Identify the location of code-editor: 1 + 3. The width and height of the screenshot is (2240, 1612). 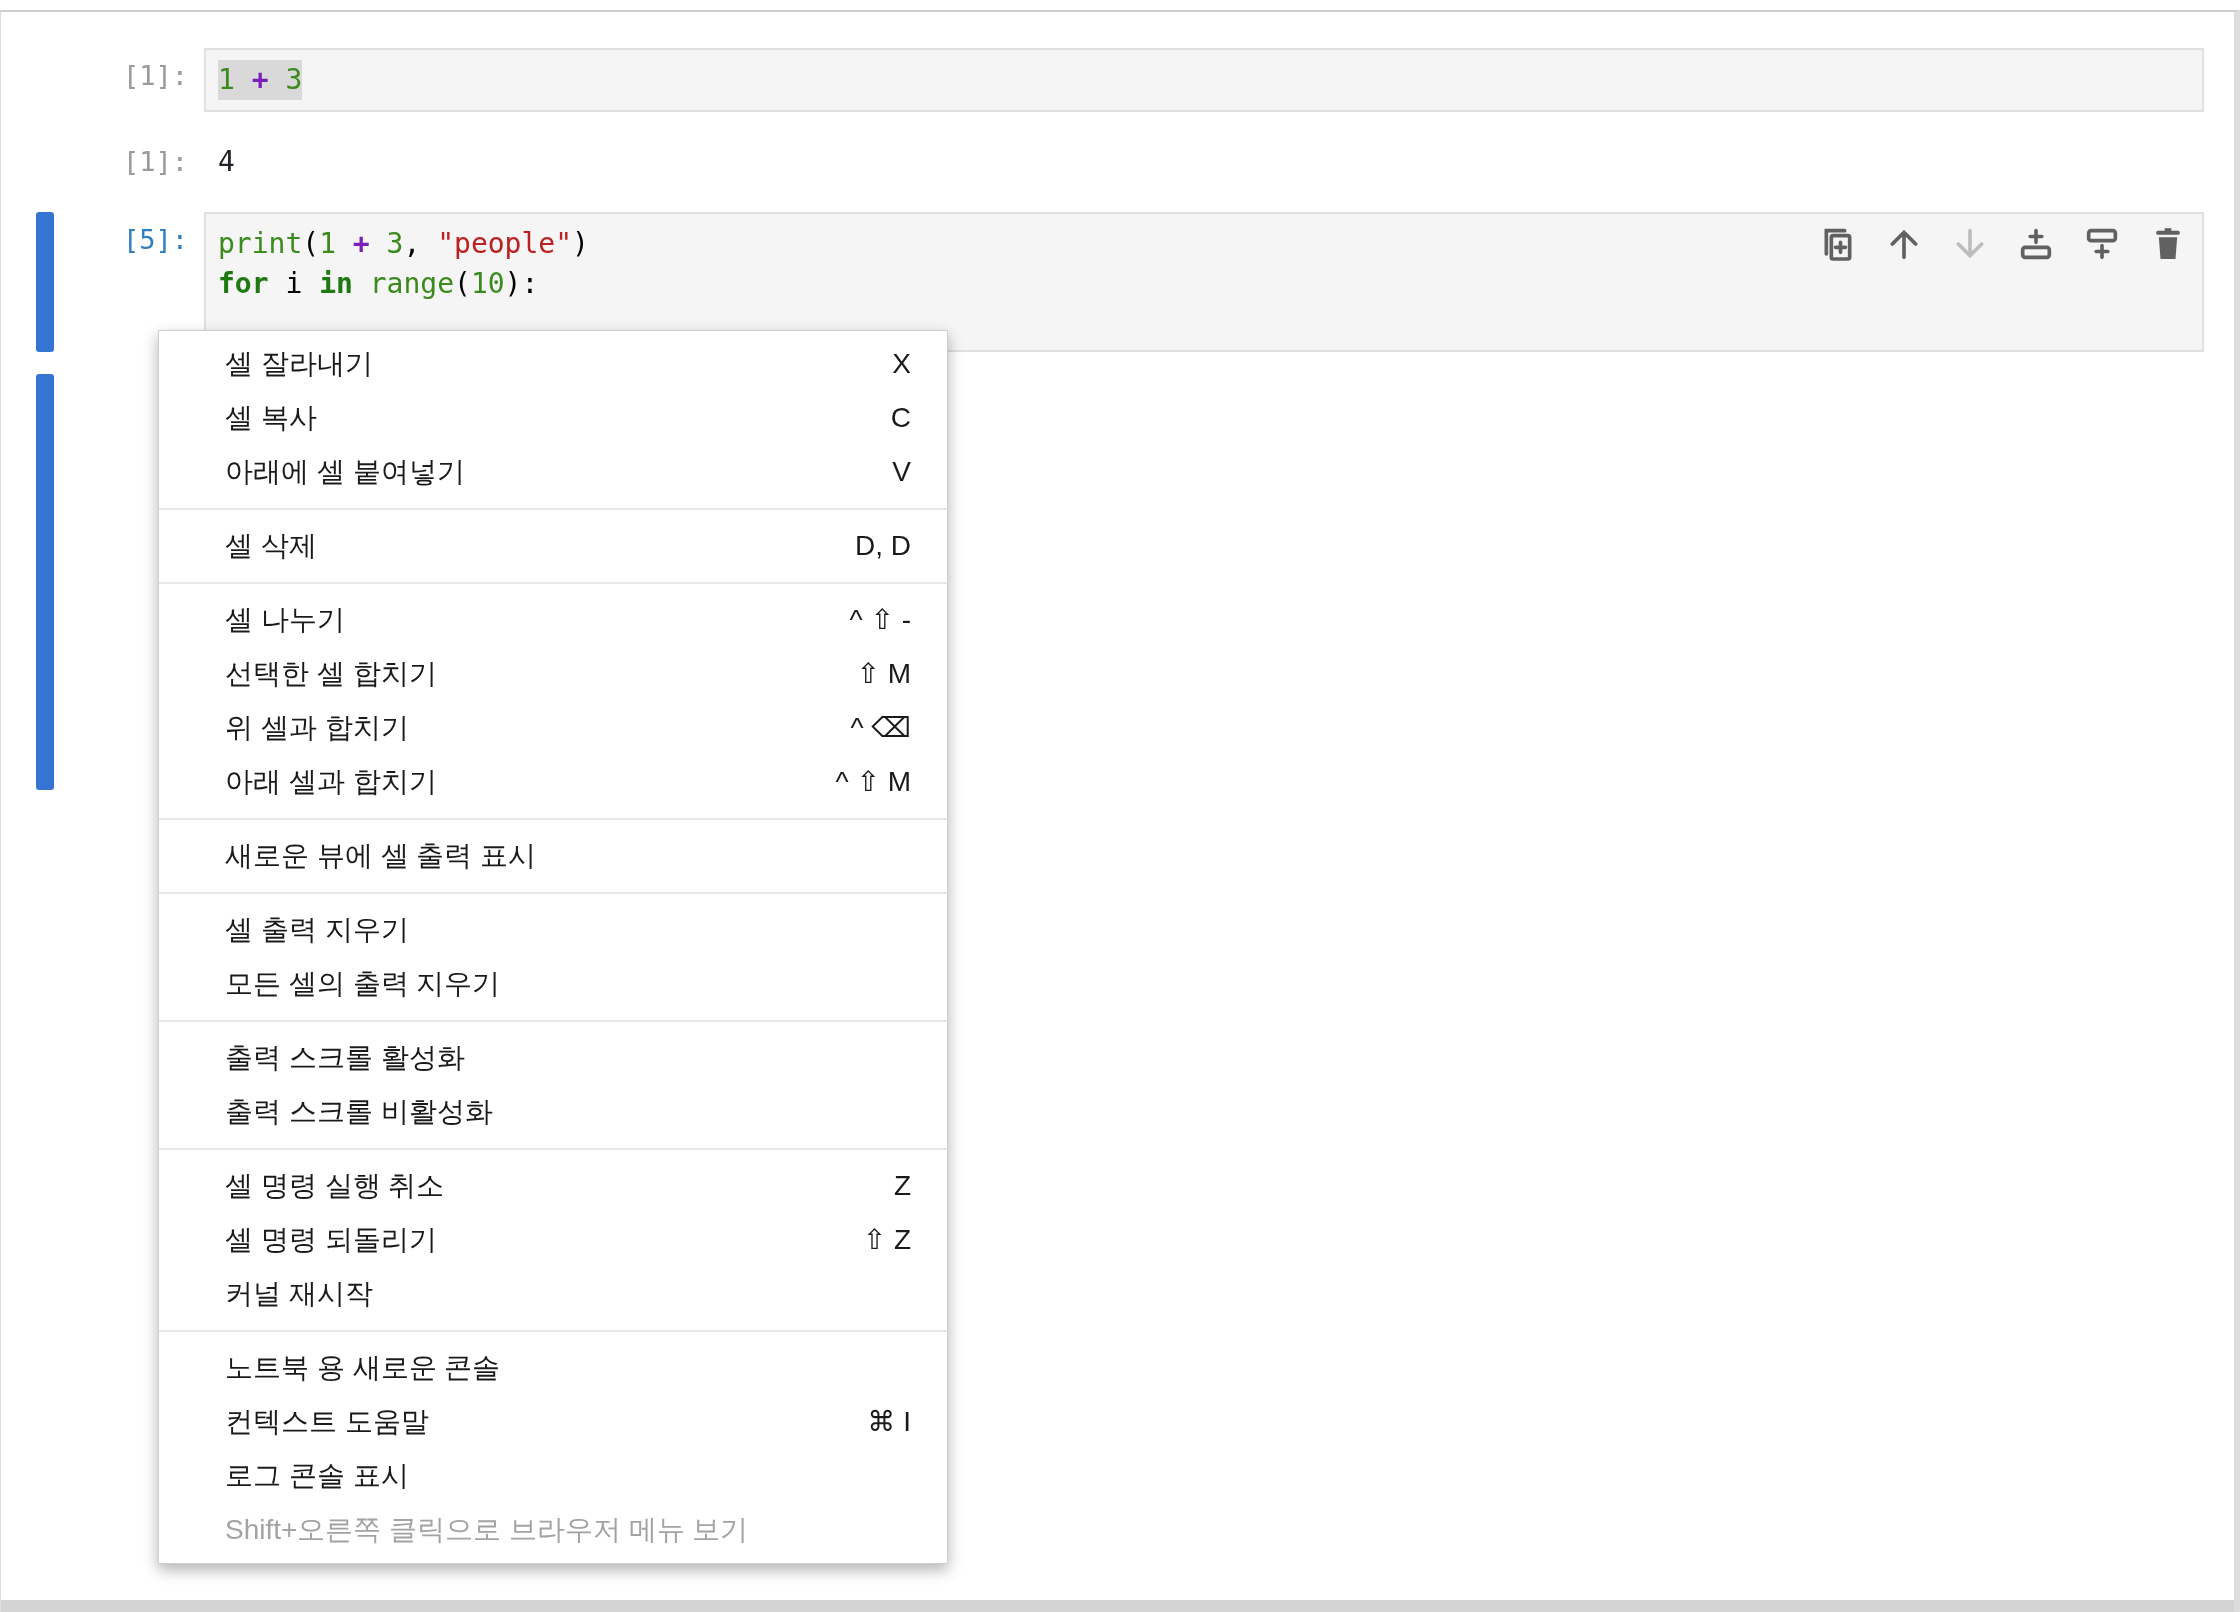
(1204, 80).